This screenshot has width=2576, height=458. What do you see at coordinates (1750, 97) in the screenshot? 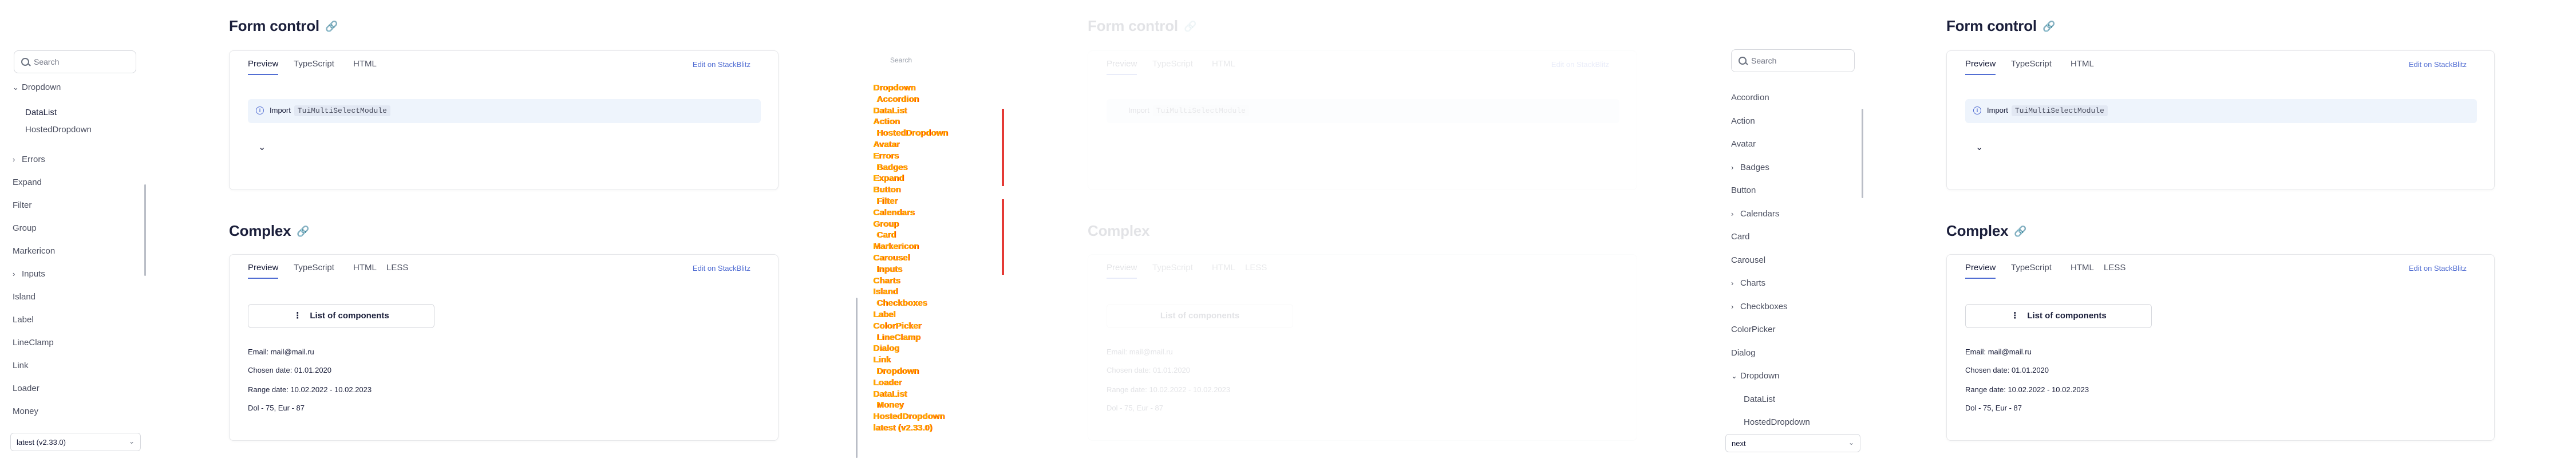
I see `sidebar-item: Accordion` at bounding box center [1750, 97].